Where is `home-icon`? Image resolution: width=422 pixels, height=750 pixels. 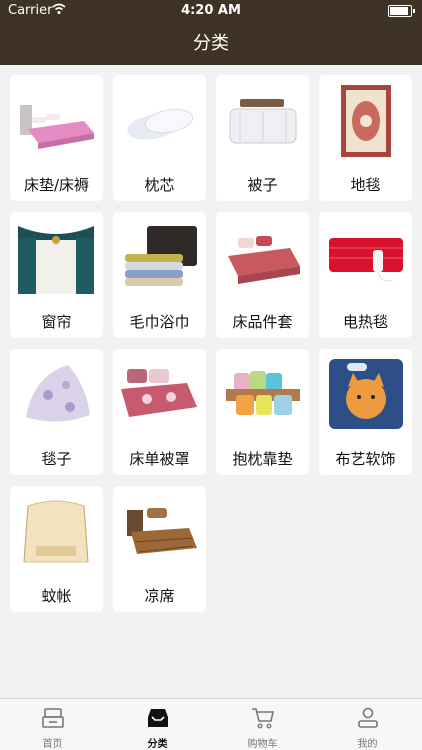
home-icon is located at coordinates (53, 718).